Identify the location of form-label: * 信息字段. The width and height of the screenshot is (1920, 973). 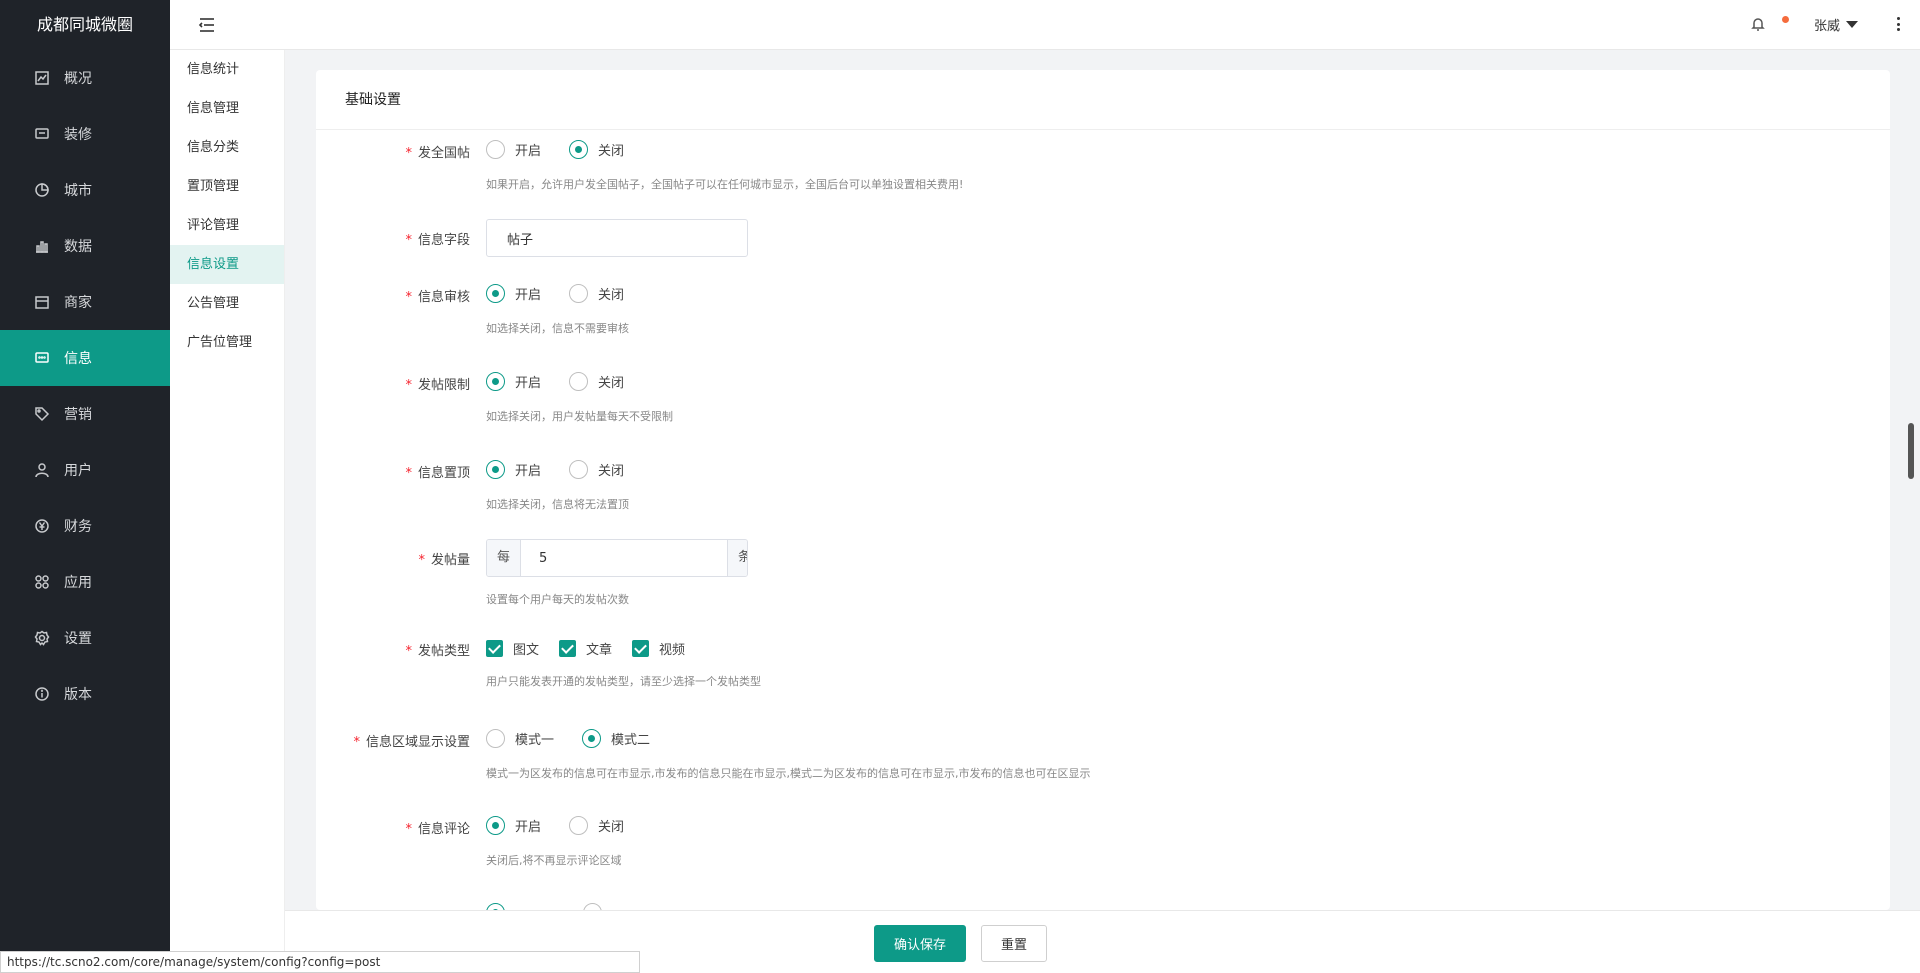
(437, 240).